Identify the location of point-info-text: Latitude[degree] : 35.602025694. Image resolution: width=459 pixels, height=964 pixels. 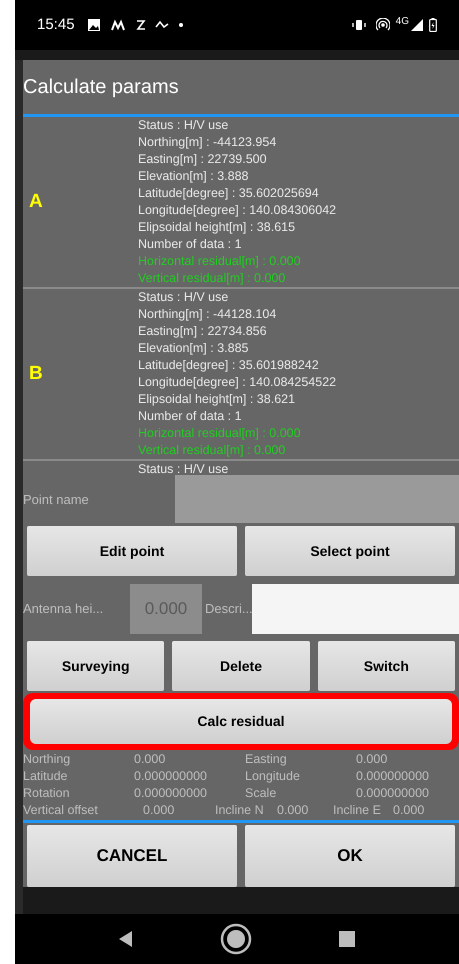
(229, 193).